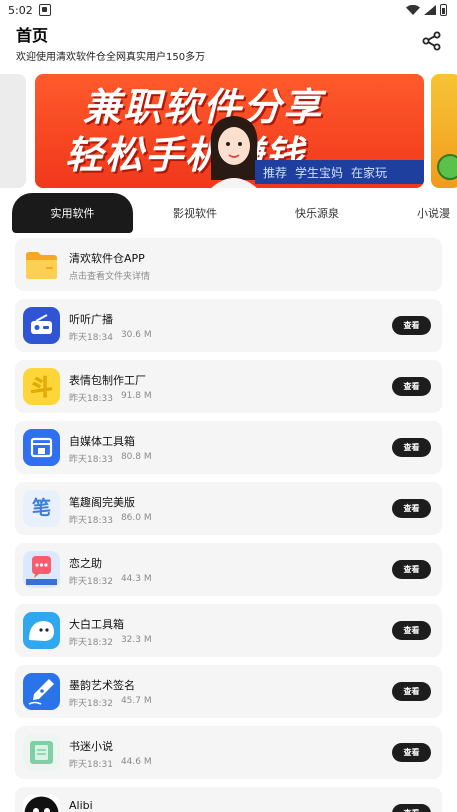 This screenshot has height=812, width=457. What do you see at coordinates (430, 213) in the screenshot?
I see `tab-novel-comics: 小说漫` at bounding box center [430, 213].